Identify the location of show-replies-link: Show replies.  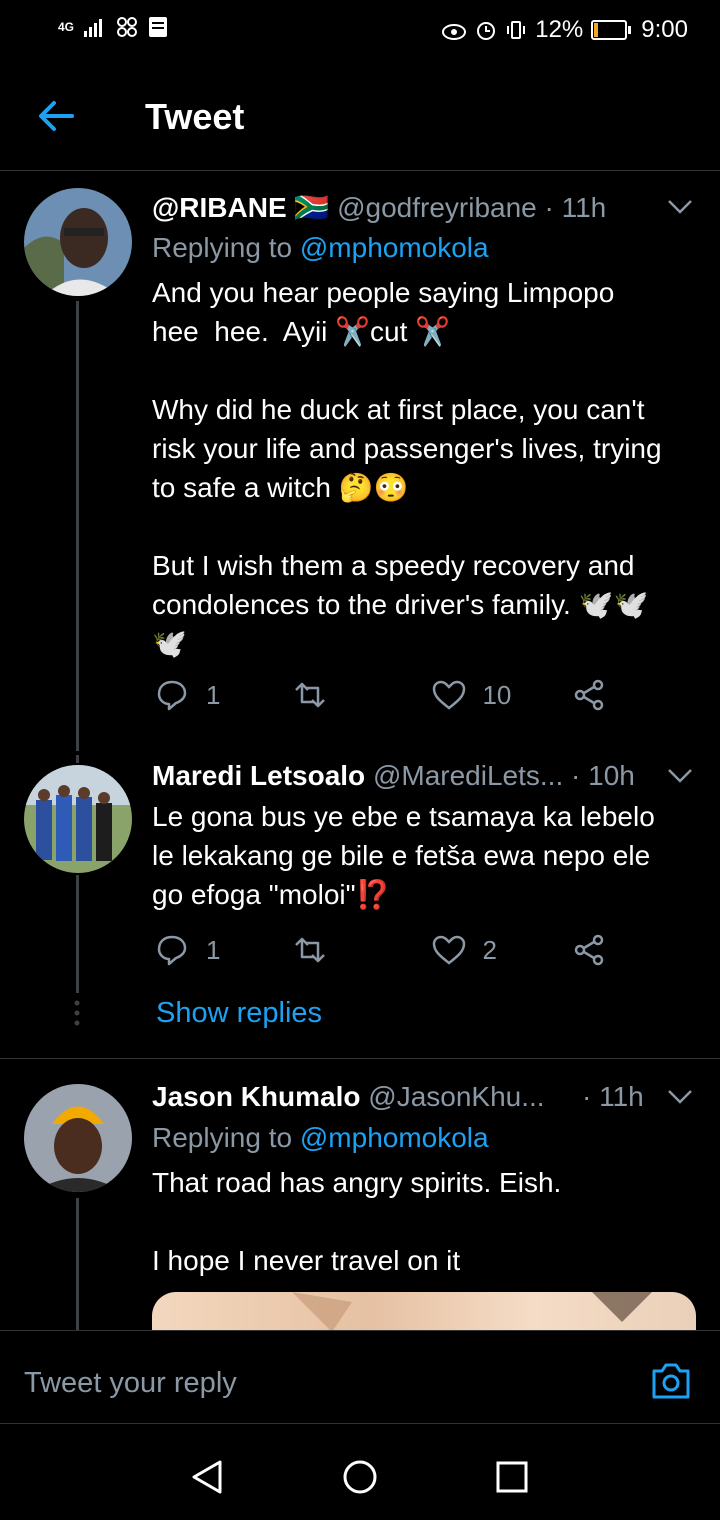
(239, 1013).